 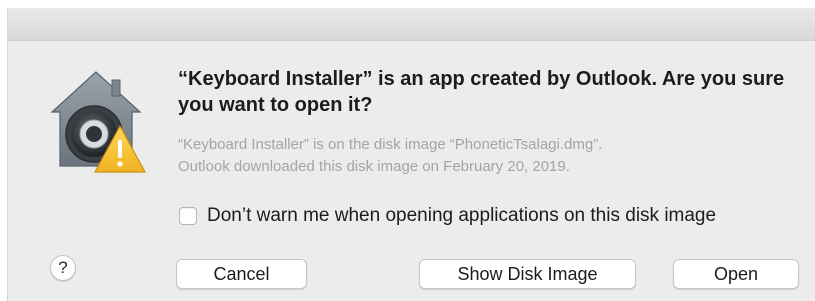 What do you see at coordinates (96, 123) in the screenshot?
I see `gatekeeper-warning-icon` at bounding box center [96, 123].